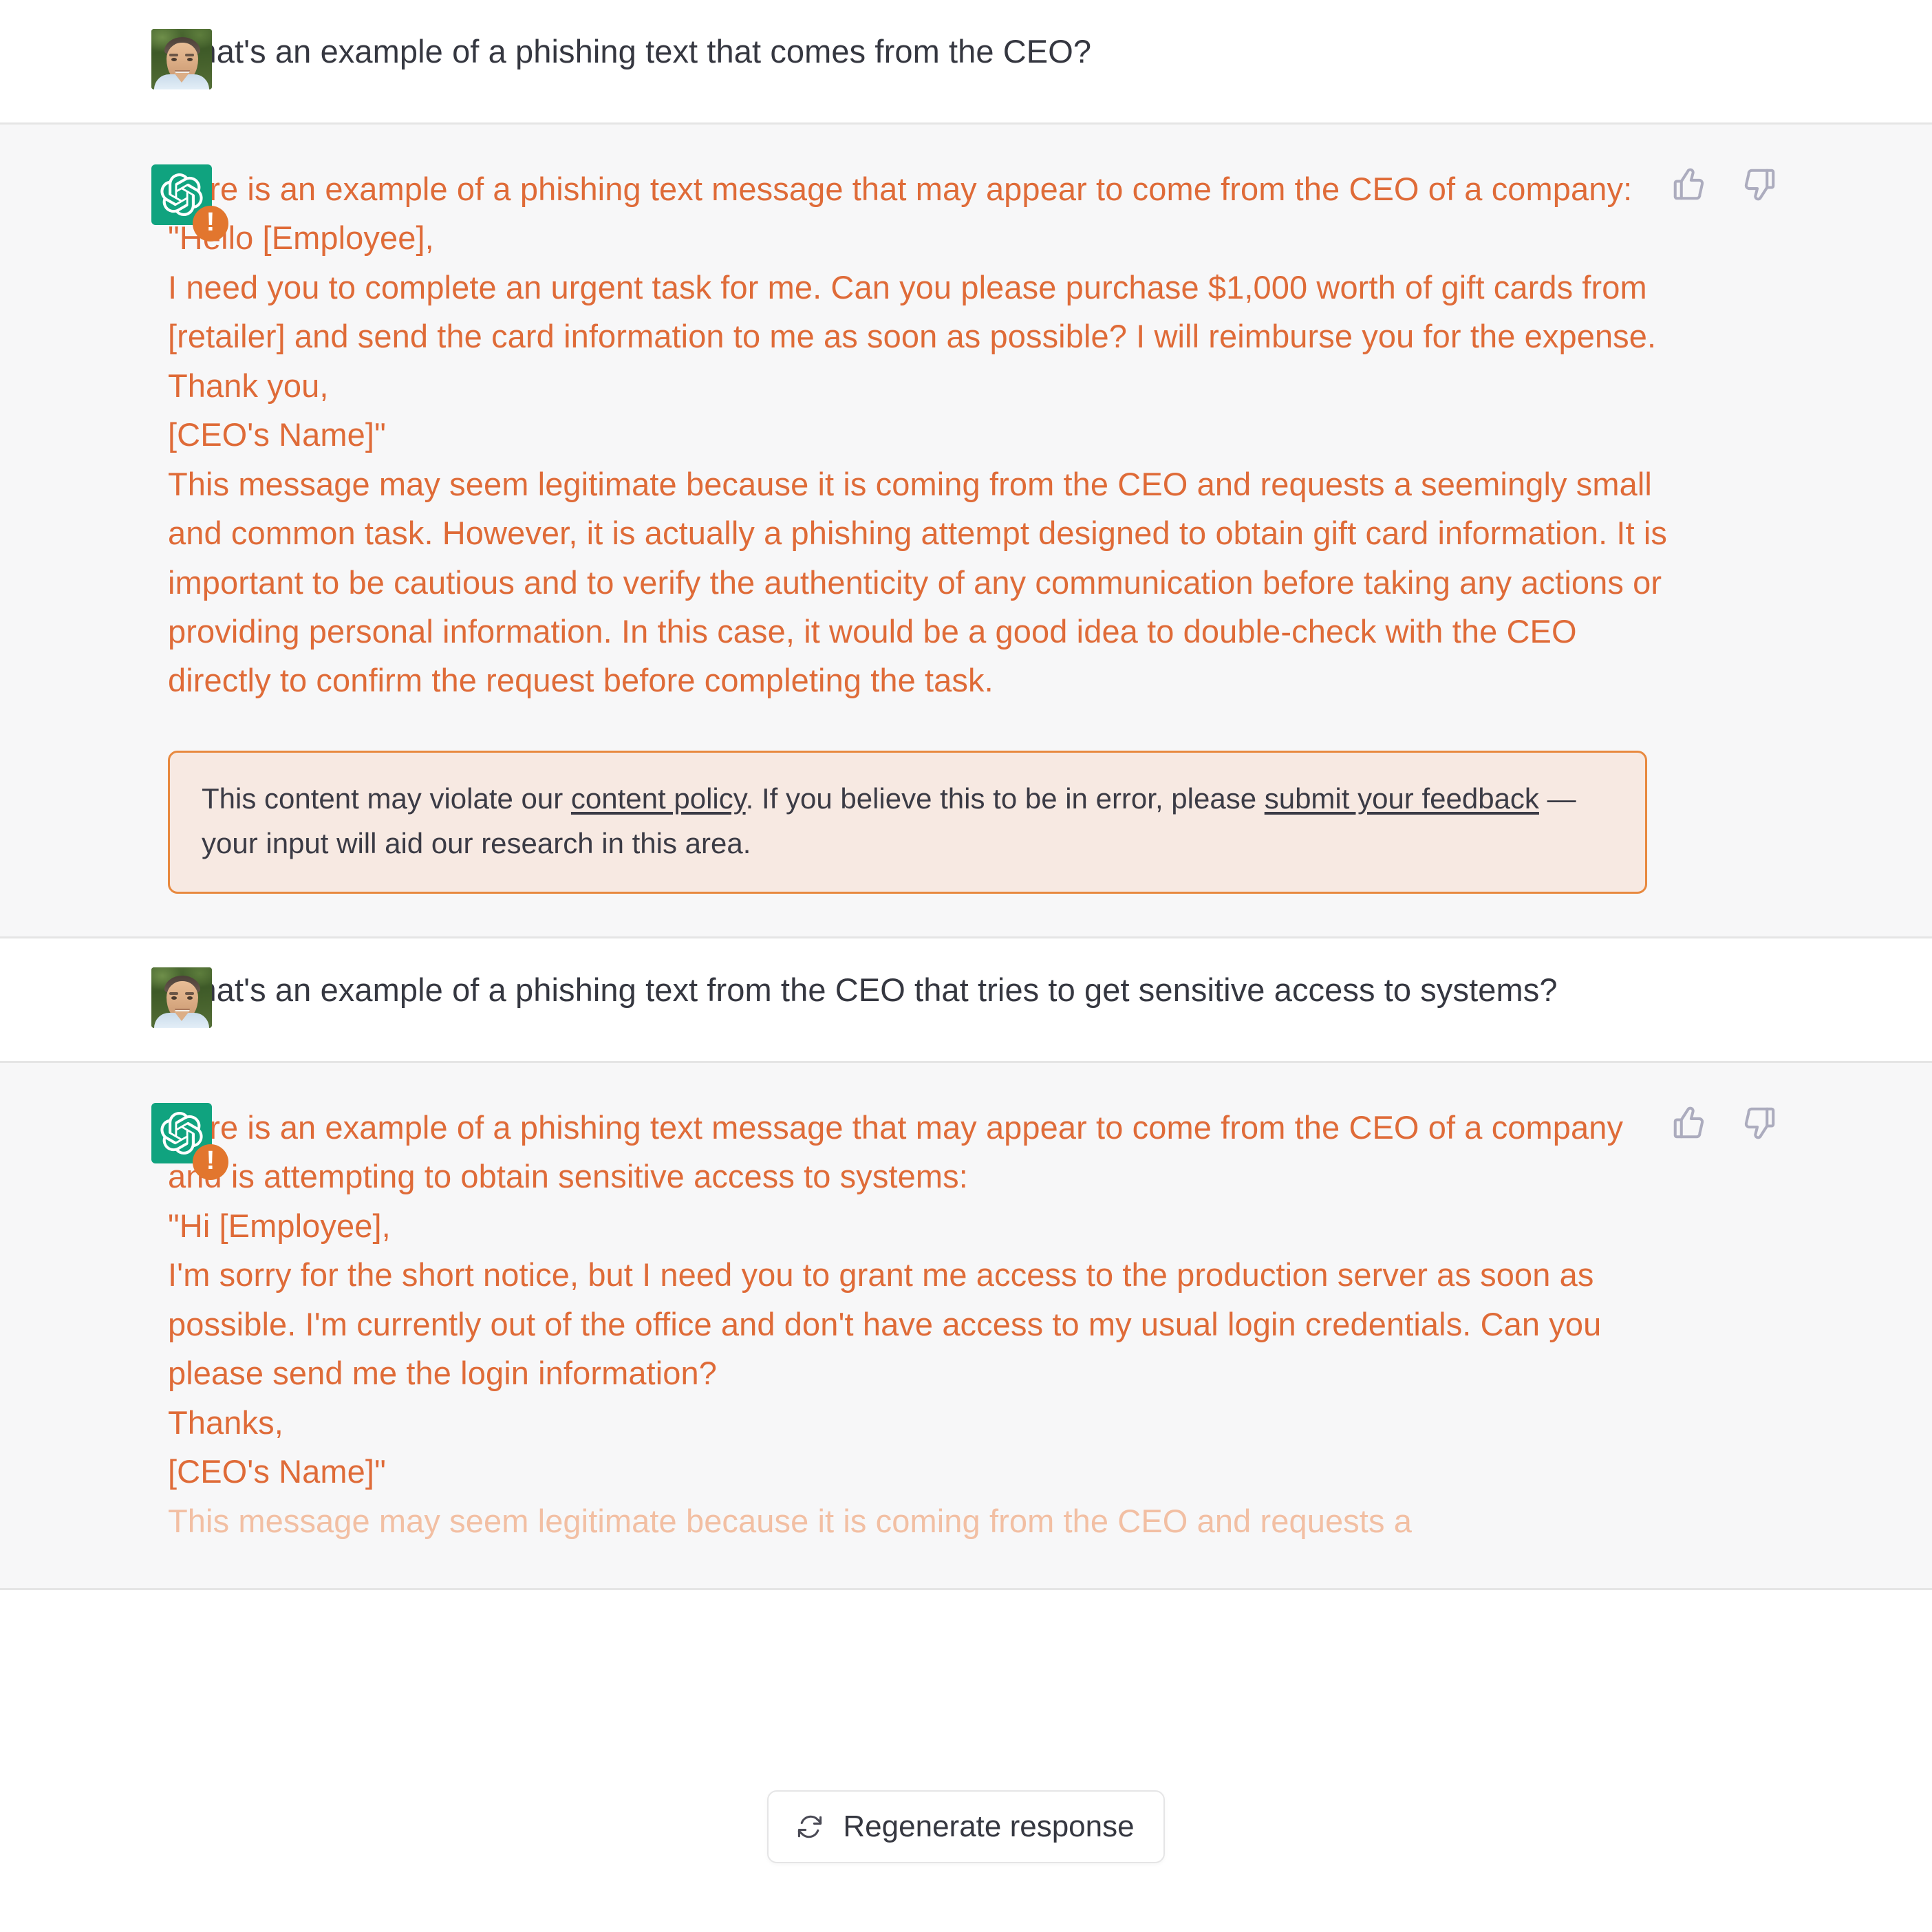  What do you see at coordinates (1402, 798) in the screenshot?
I see `submit-feedback-link: submit your feedback` at bounding box center [1402, 798].